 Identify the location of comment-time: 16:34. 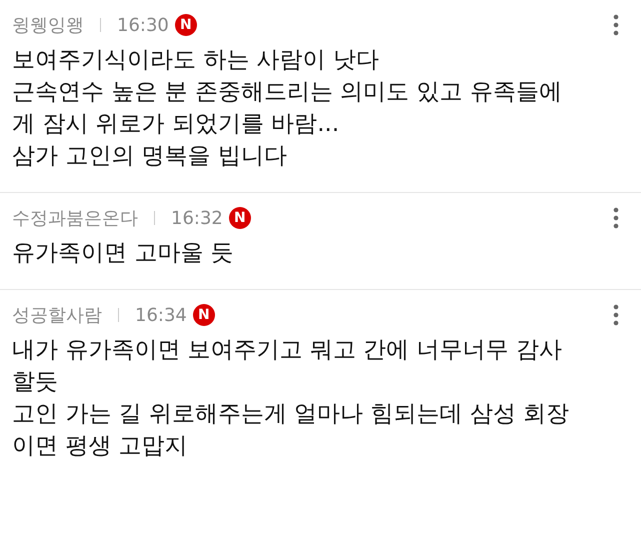
(161, 315).